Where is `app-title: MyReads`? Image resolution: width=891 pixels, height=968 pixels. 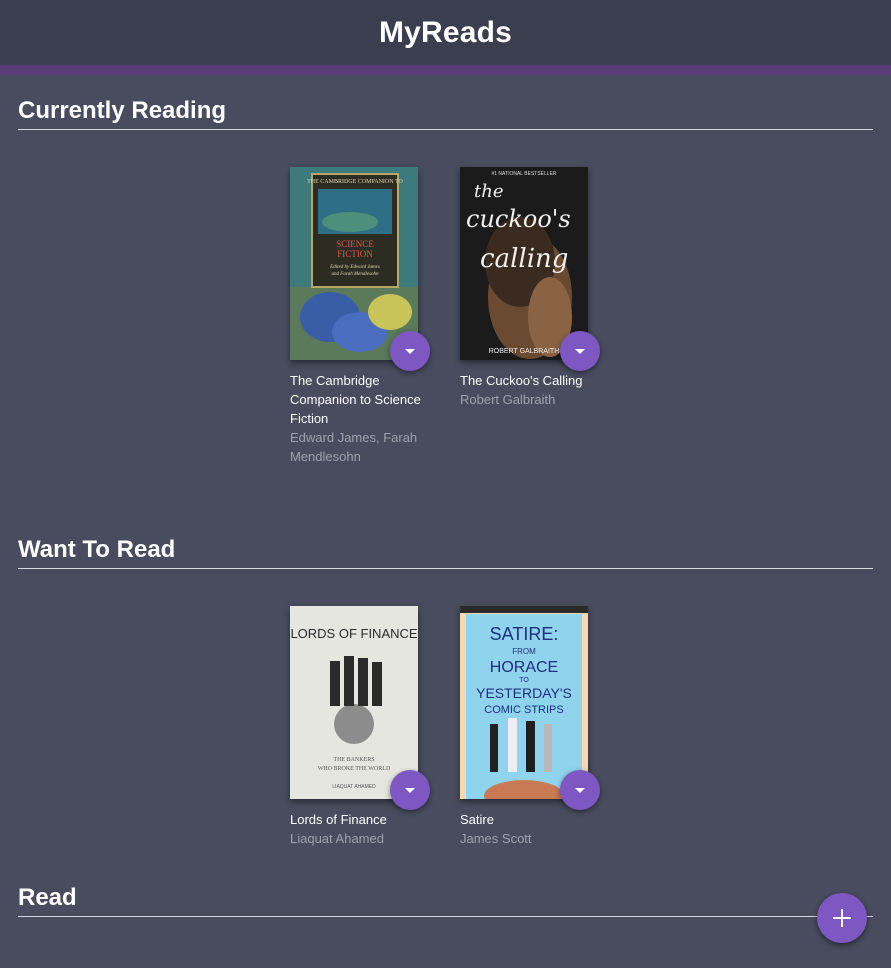
app-title: MyReads is located at coordinates (445, 32).